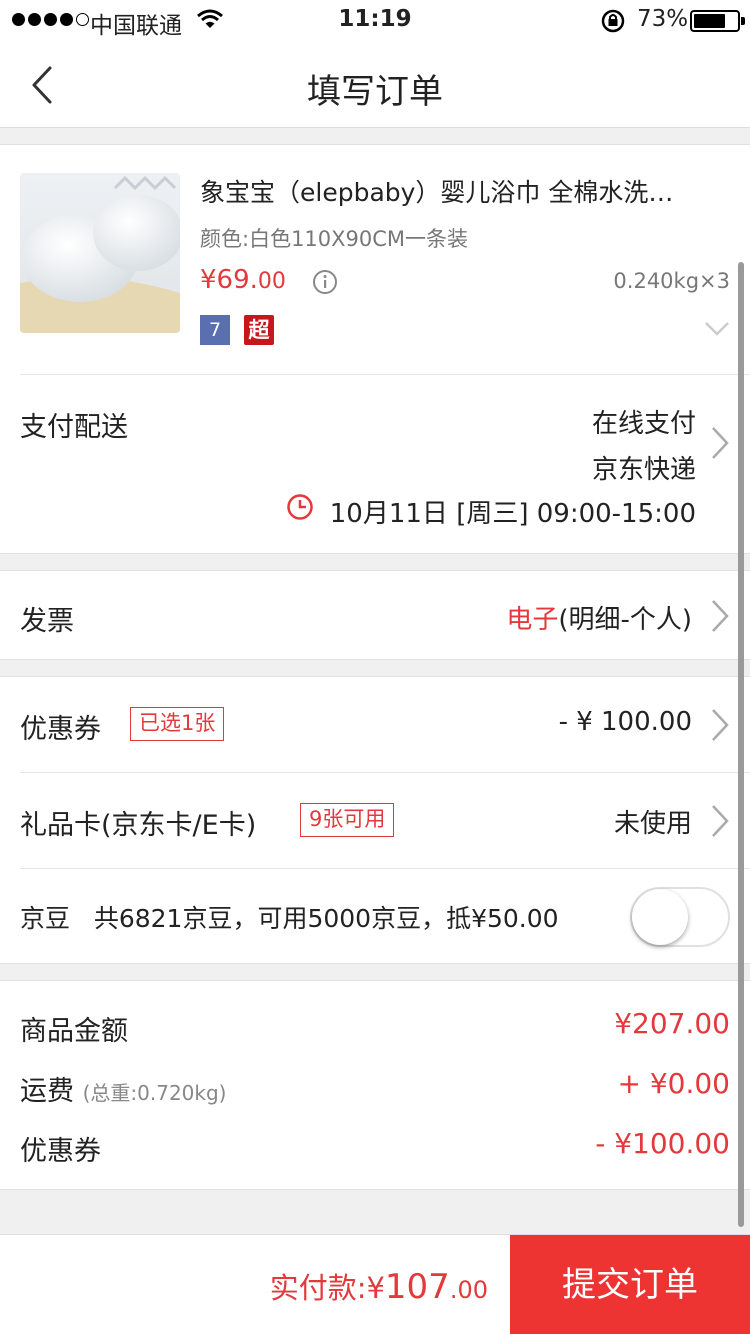 The image size is (750, 1334). I want to click on orientation-lock-icon, so click(613, 21).